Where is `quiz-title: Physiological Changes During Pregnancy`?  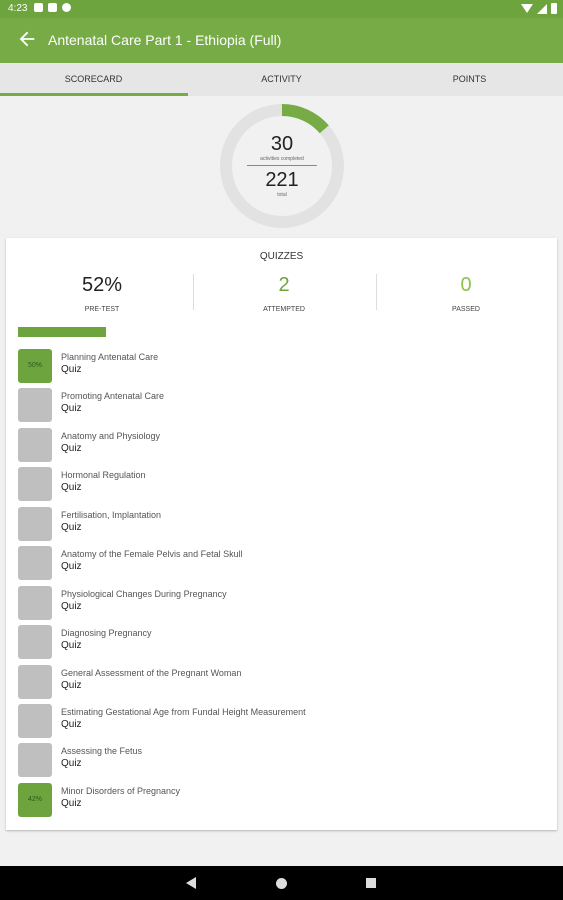
quiz-title: Physiological Changes During Pregnancy is located at coordinates (144, 594).